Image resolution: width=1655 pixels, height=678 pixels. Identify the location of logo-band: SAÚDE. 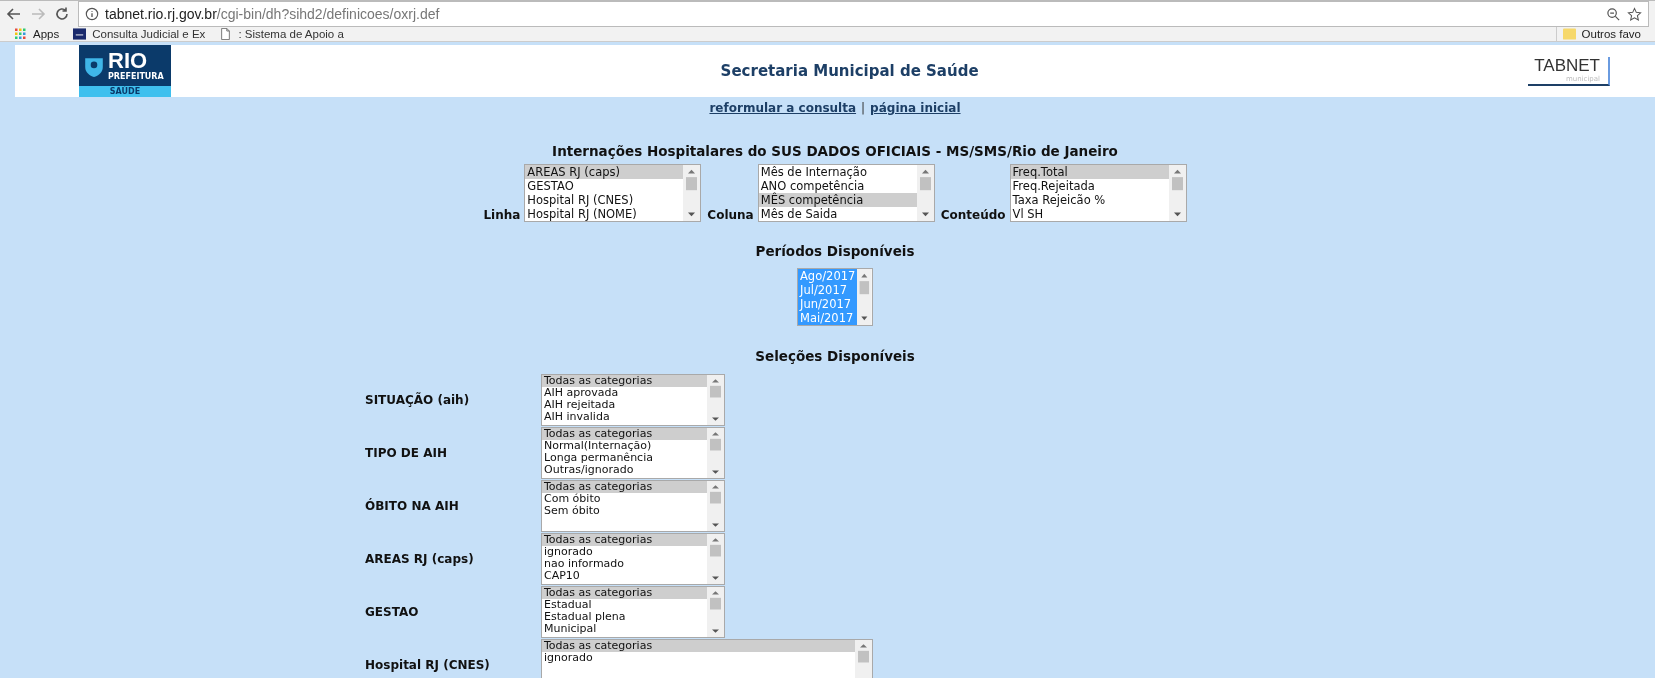
(125, 91).